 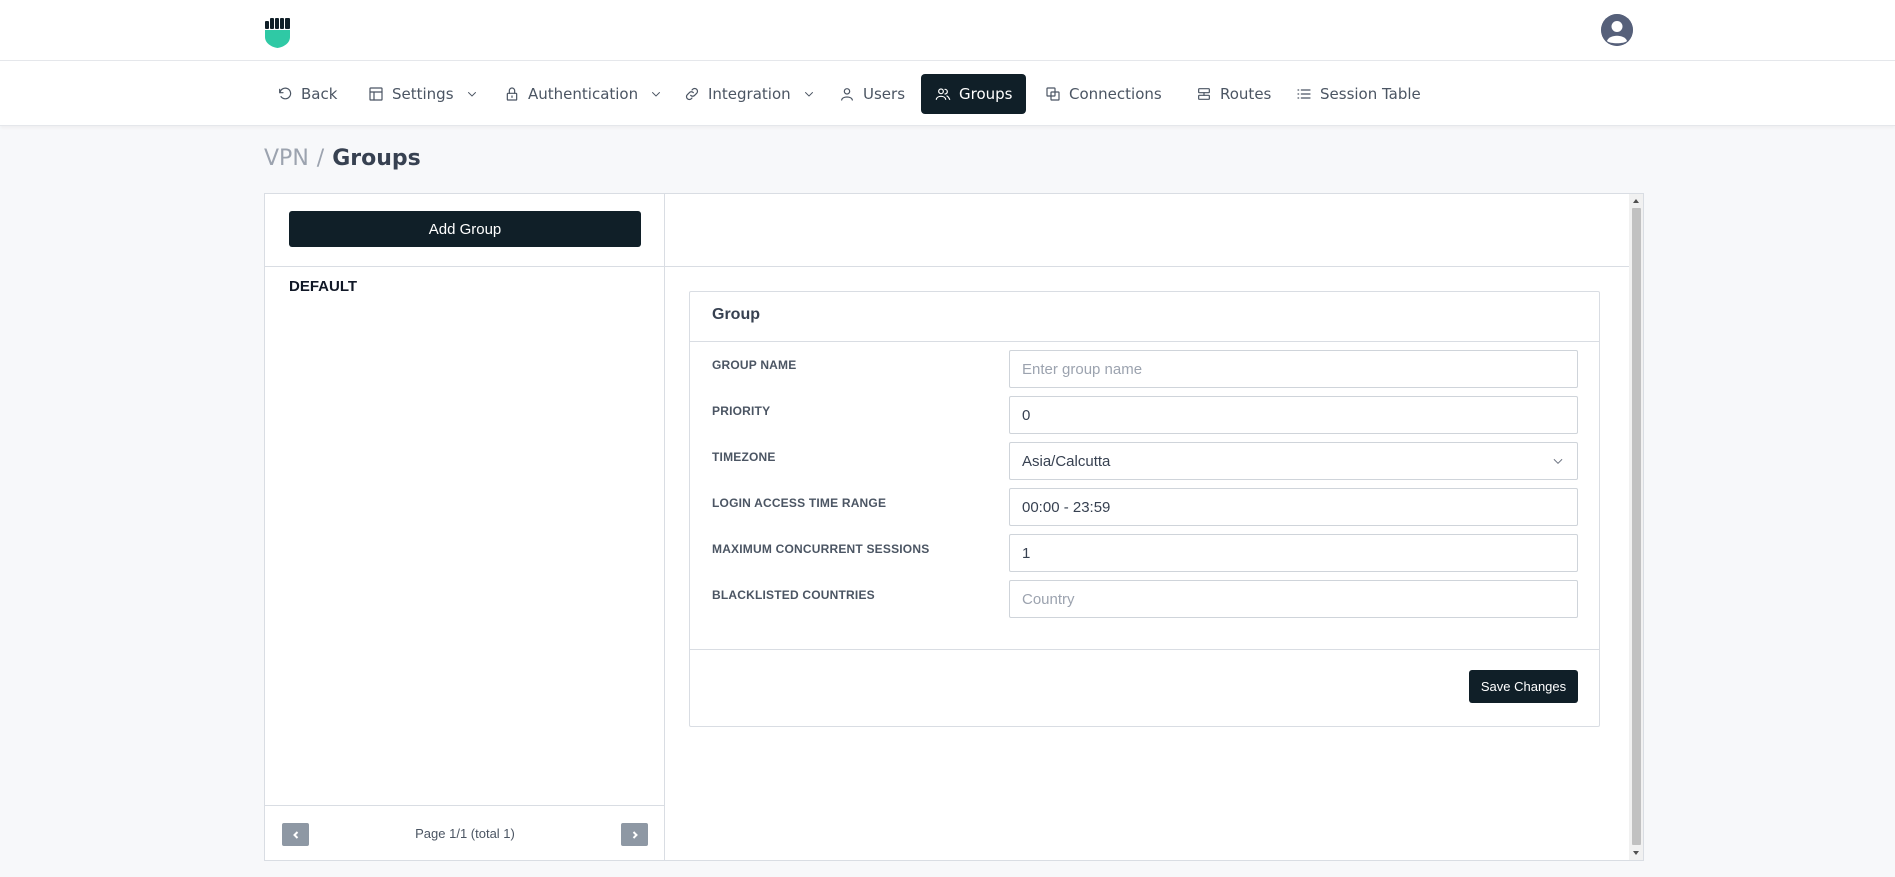 What do you see at coordinates (1523, 686) in the screenshot?
I see `save-changes-button: Save Changes` at bounding box center [1523, 686].